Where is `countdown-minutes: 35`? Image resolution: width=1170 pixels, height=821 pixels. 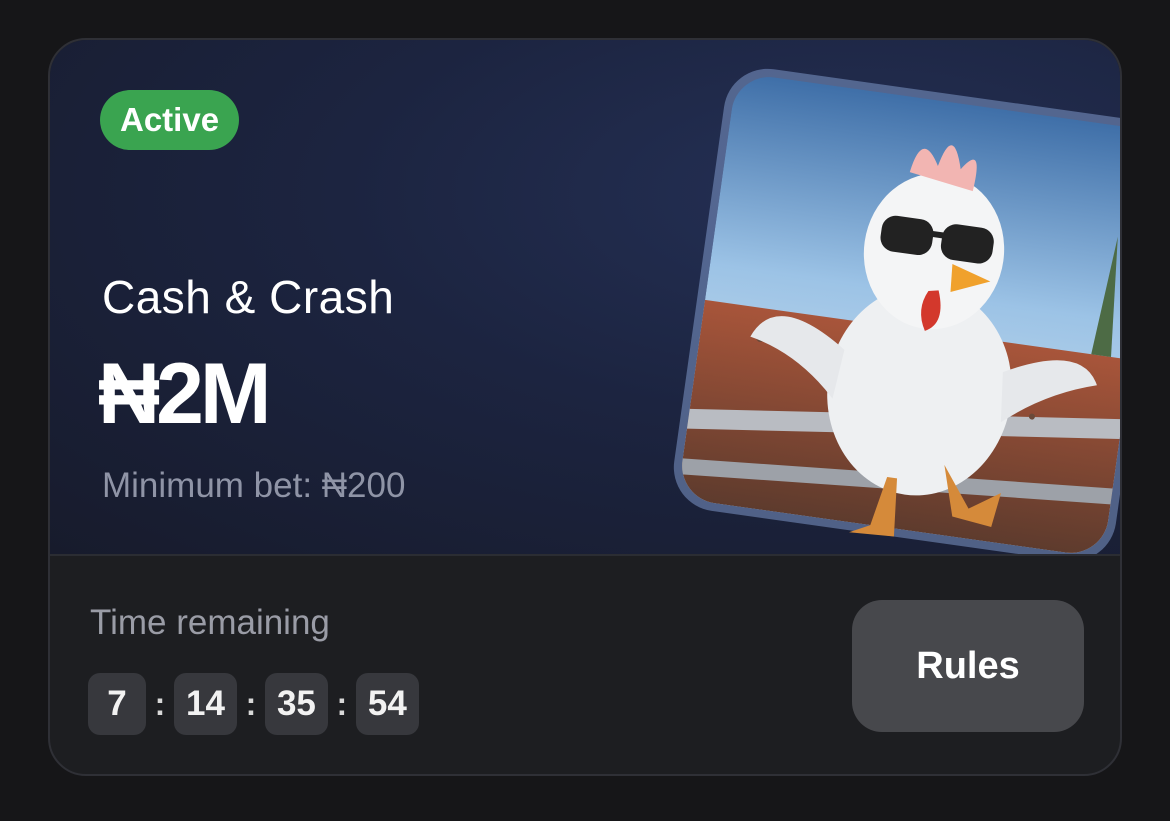
countdown-minutes: 35 is located at coordinates (296, 704).